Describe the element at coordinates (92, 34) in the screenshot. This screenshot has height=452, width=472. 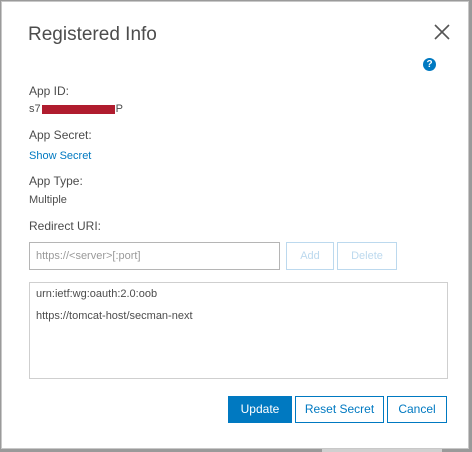
I see `dialog-title: Registered Info` at that location.